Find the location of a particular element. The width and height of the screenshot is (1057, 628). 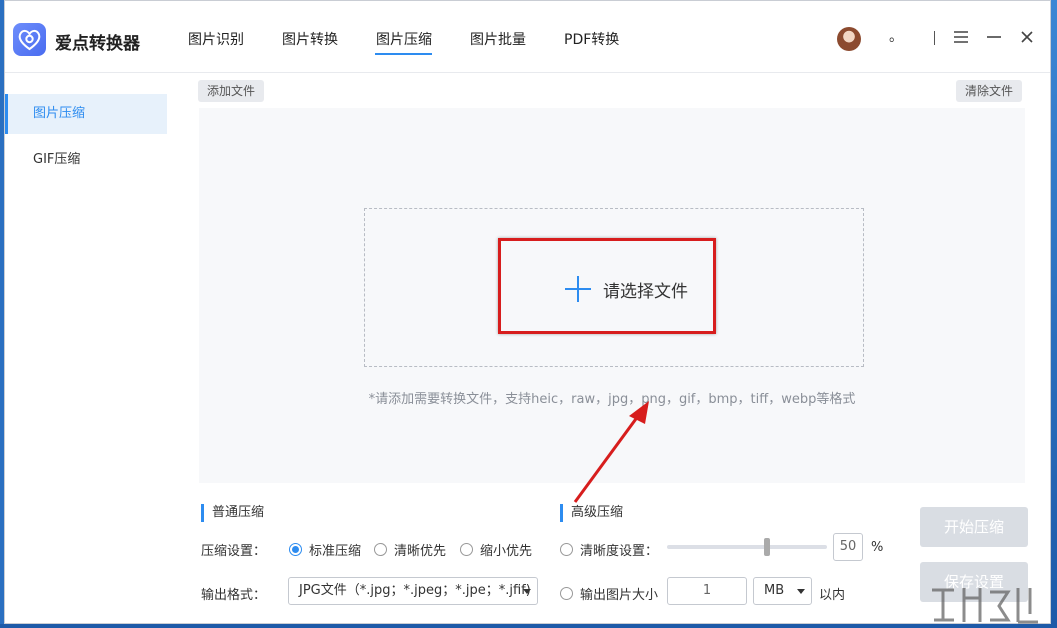

radio-clarity-label: 清晰优先 is located at coordinates (420, 551).